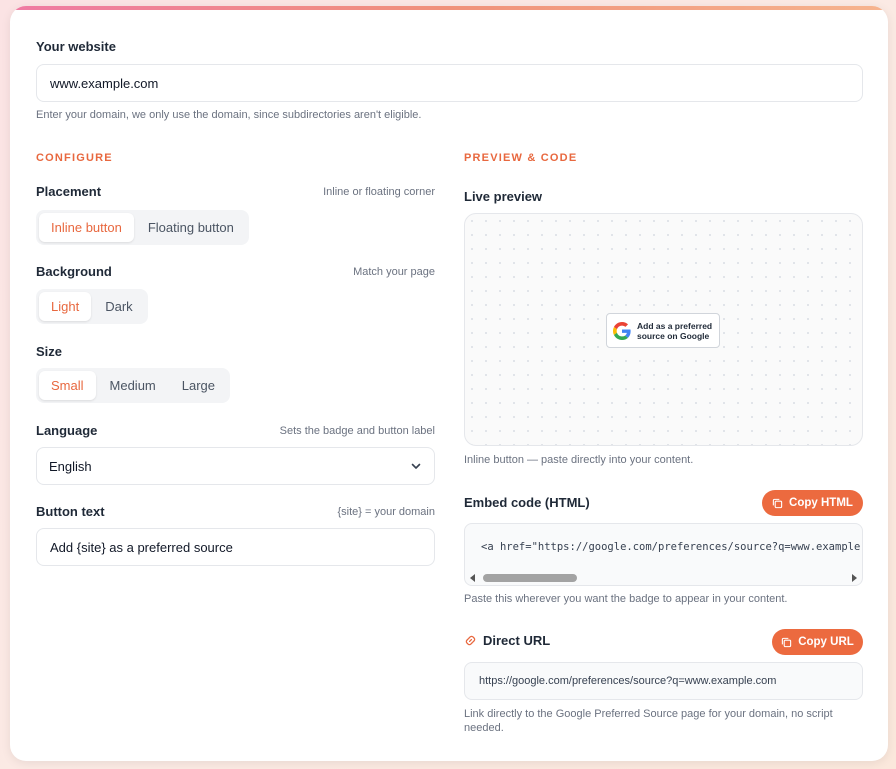 Image resolution: width=896 pixels, height=769 pixels. I want to click on size-large-button: Large, so click(198, 385).